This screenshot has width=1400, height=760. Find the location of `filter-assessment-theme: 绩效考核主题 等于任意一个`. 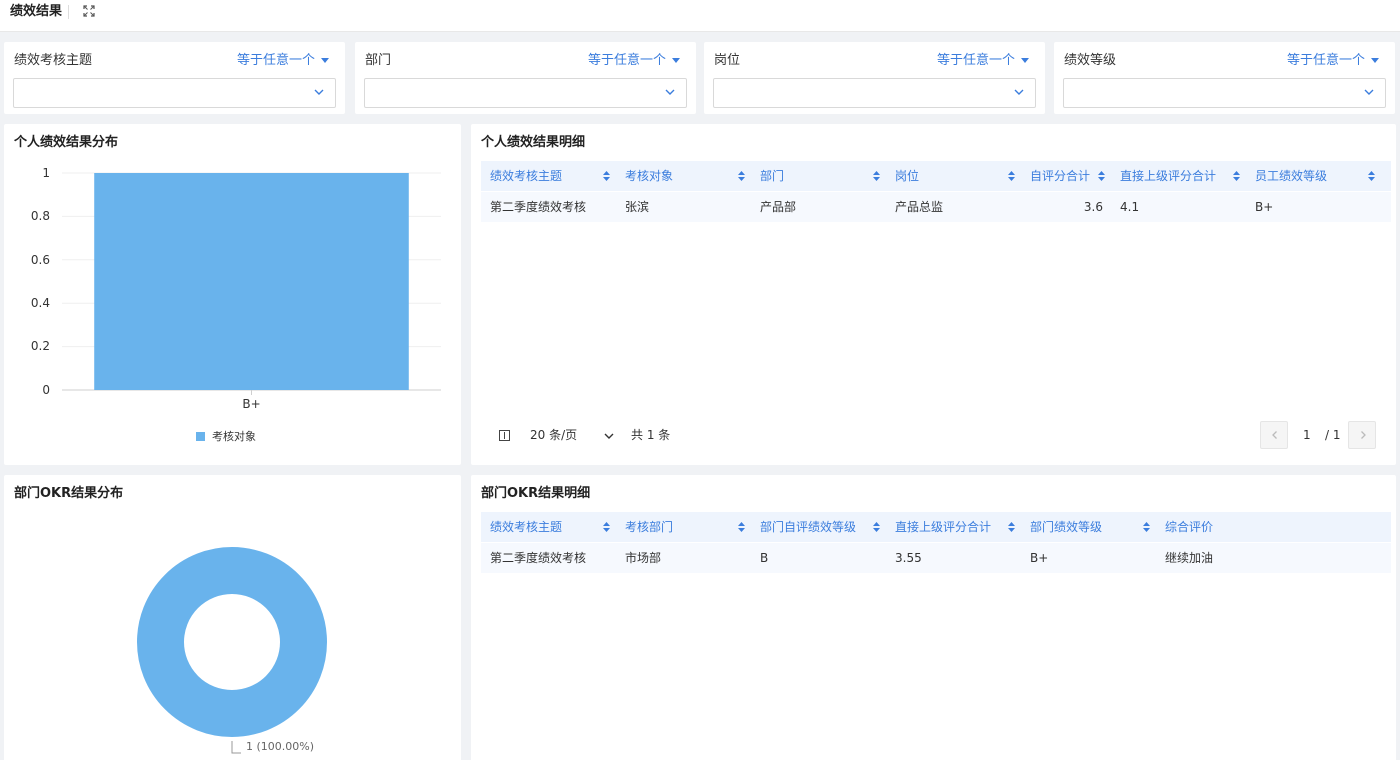

filter-assessment-theme: 绩效考核主题 等于任意一个 is located at coordinates (174, 78).